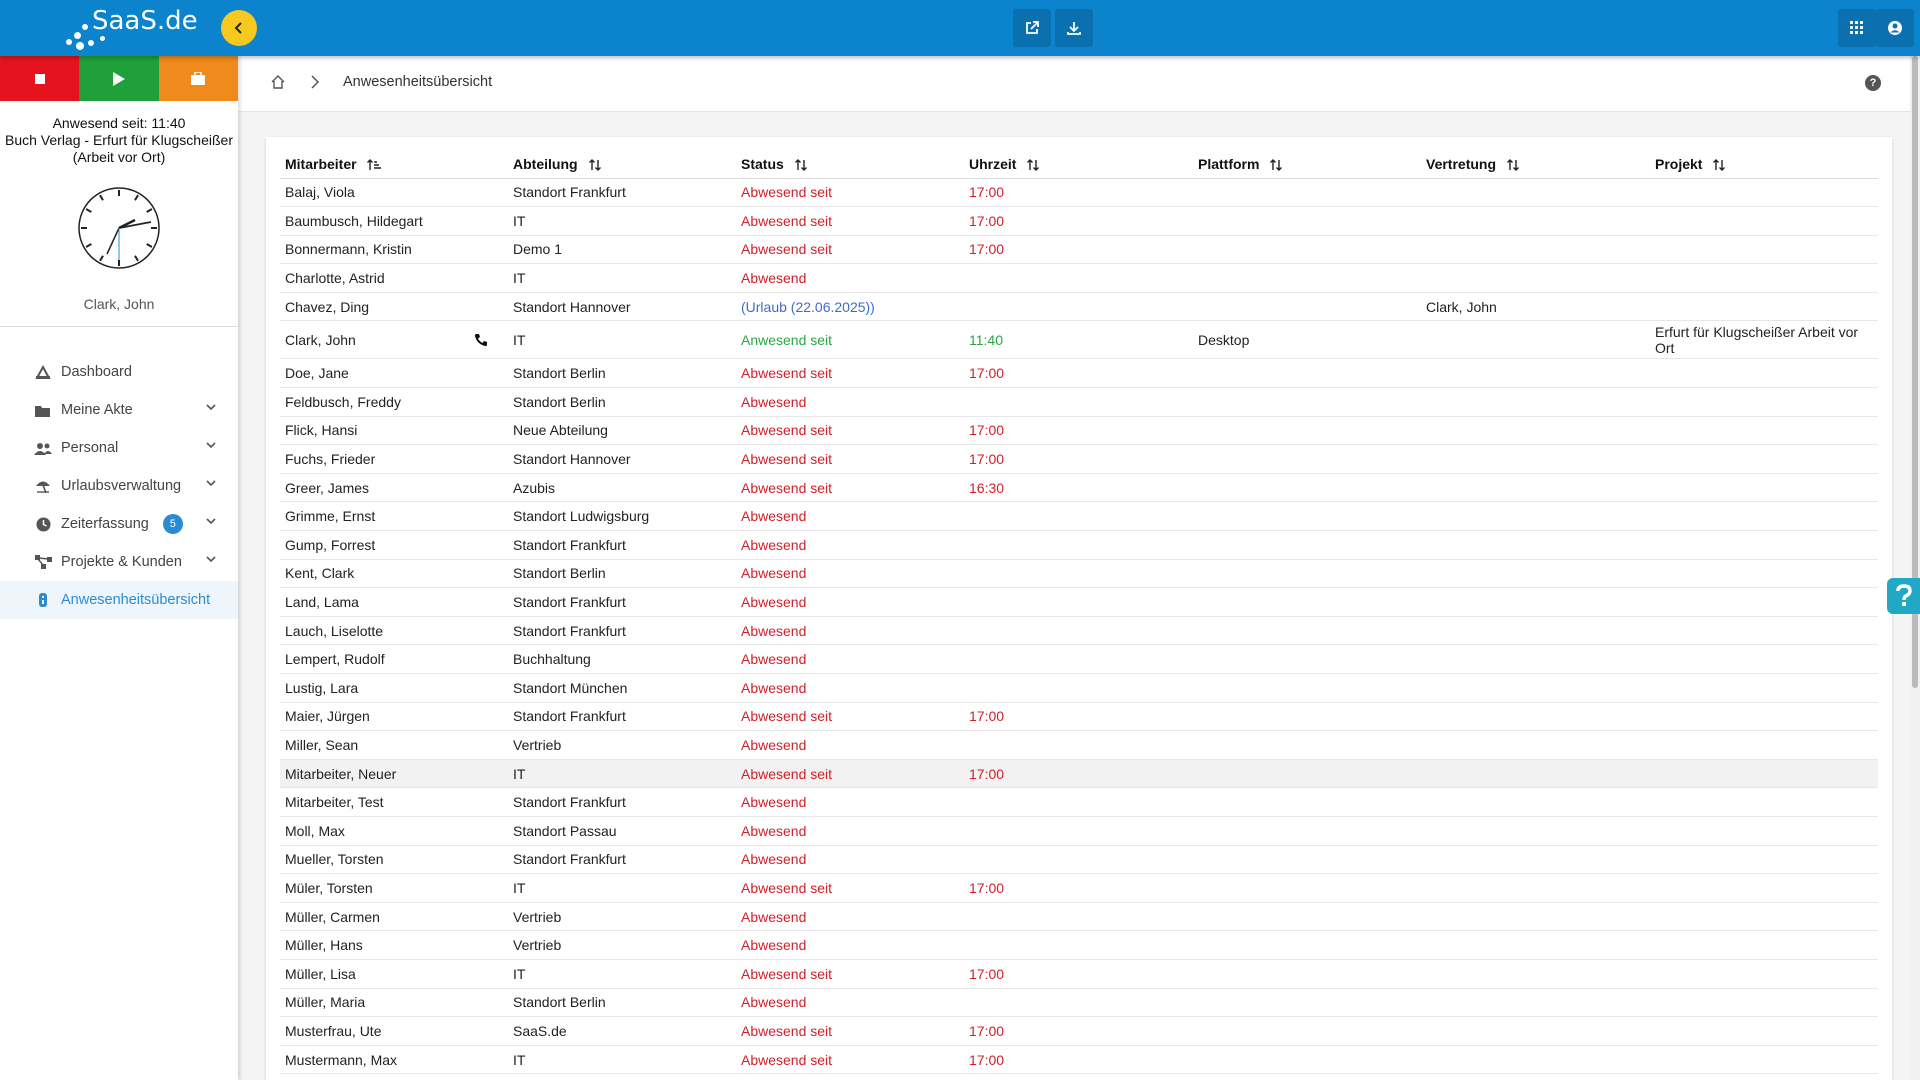 This screenshot has height=1080, width=1920. Describe the element at coordinates (119, 562) in the screenshot. I see `sidebar-item-projekte-kunden: Projekte & Kunden` at that location.